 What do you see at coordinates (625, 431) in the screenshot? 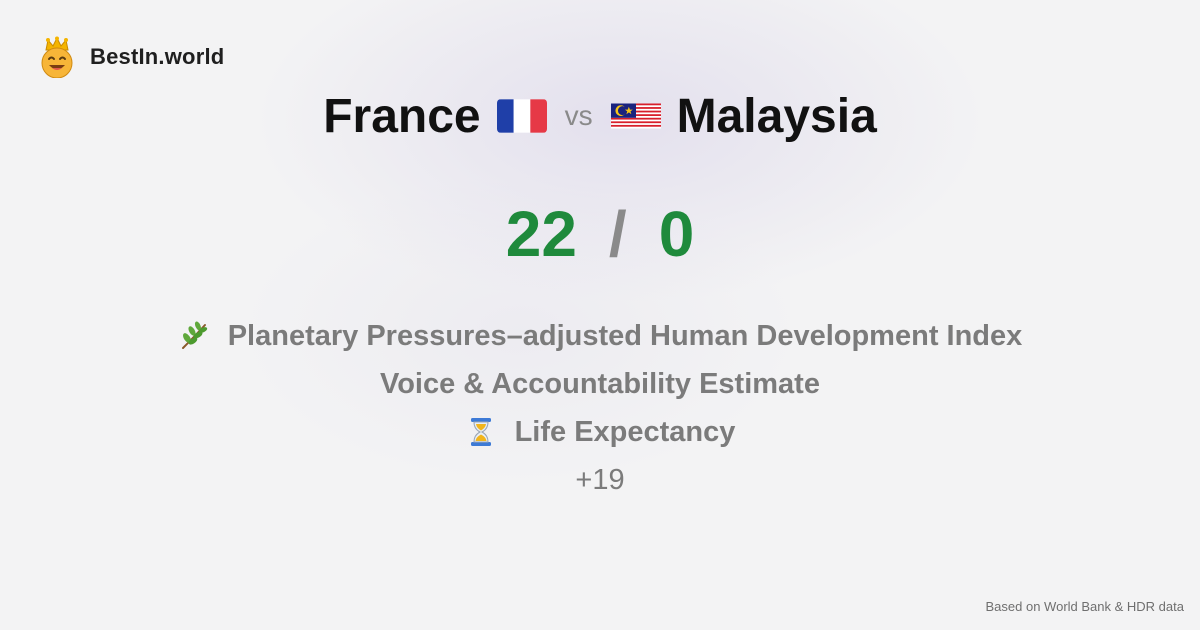
I see `metric-label: Life Expectancy` at bounding box center [625, 431].